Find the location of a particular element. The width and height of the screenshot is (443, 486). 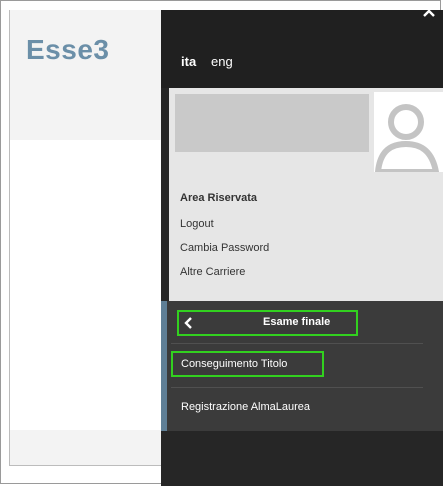

language-eng: eng is located at coordinates (222, 61).